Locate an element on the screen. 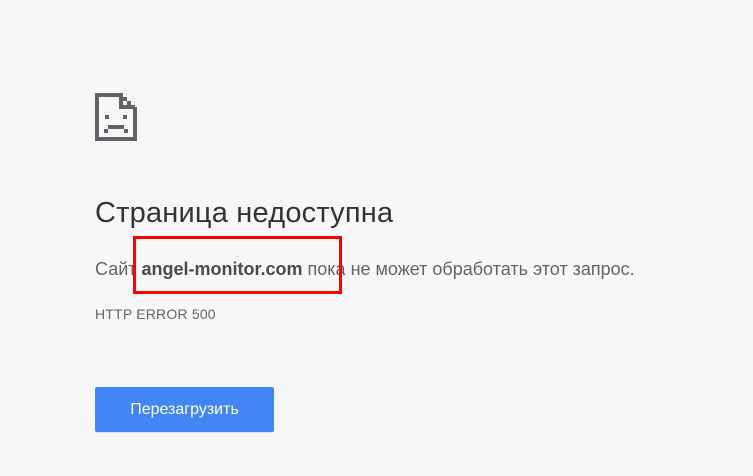 Image resolution: width=753 pixels, height=476 pixels. message-suffix: пока не может обработать этот запрос. is located at coordinates (468, 269).